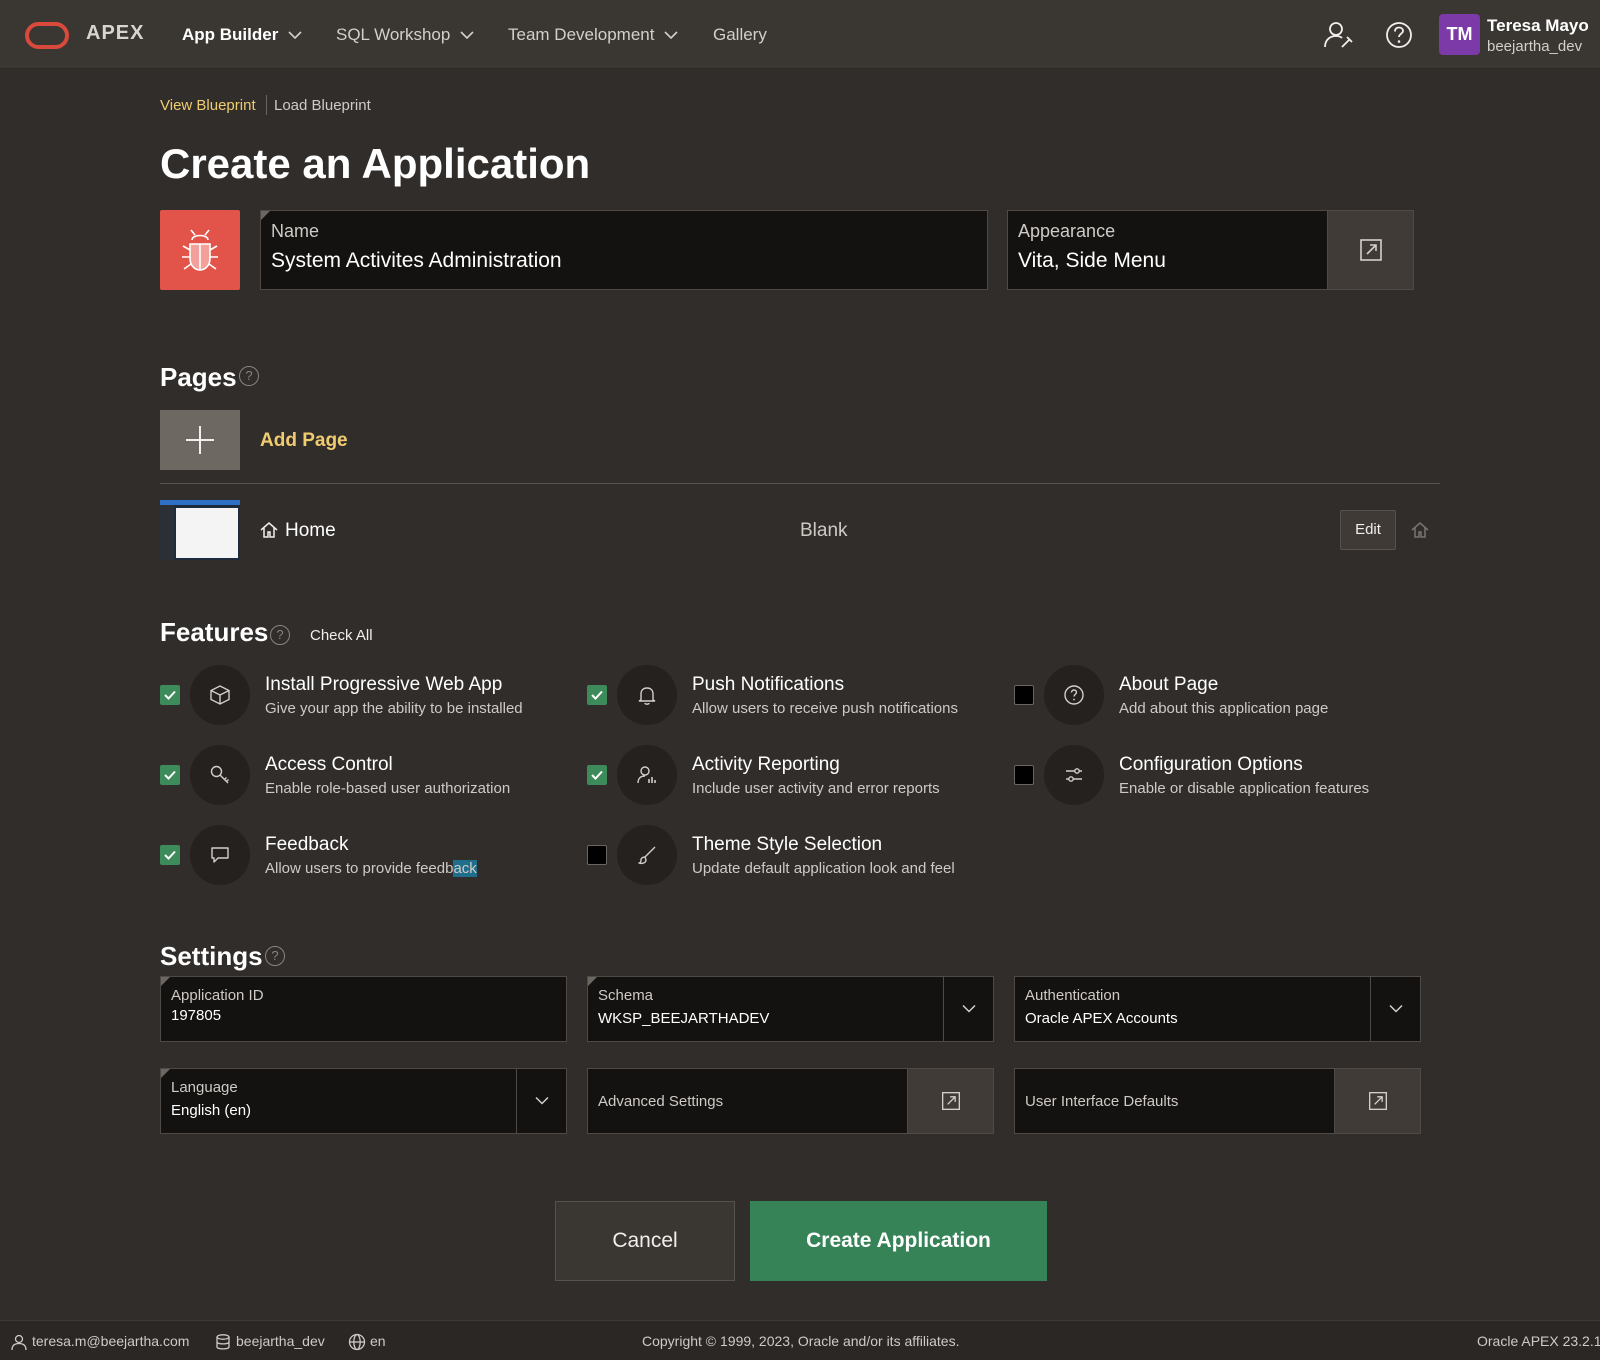  Describe the element at coordinates (200, 530) in the screenshot. I see `page-thumbnail` at that location.